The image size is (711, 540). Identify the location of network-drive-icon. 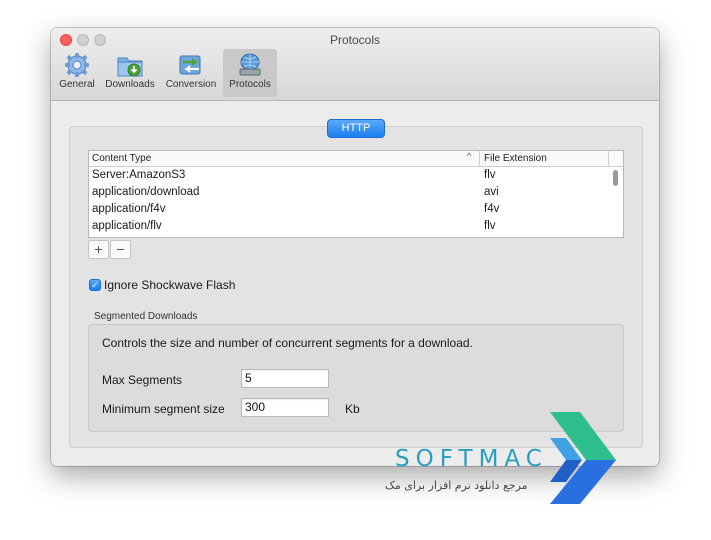
(250, 64).